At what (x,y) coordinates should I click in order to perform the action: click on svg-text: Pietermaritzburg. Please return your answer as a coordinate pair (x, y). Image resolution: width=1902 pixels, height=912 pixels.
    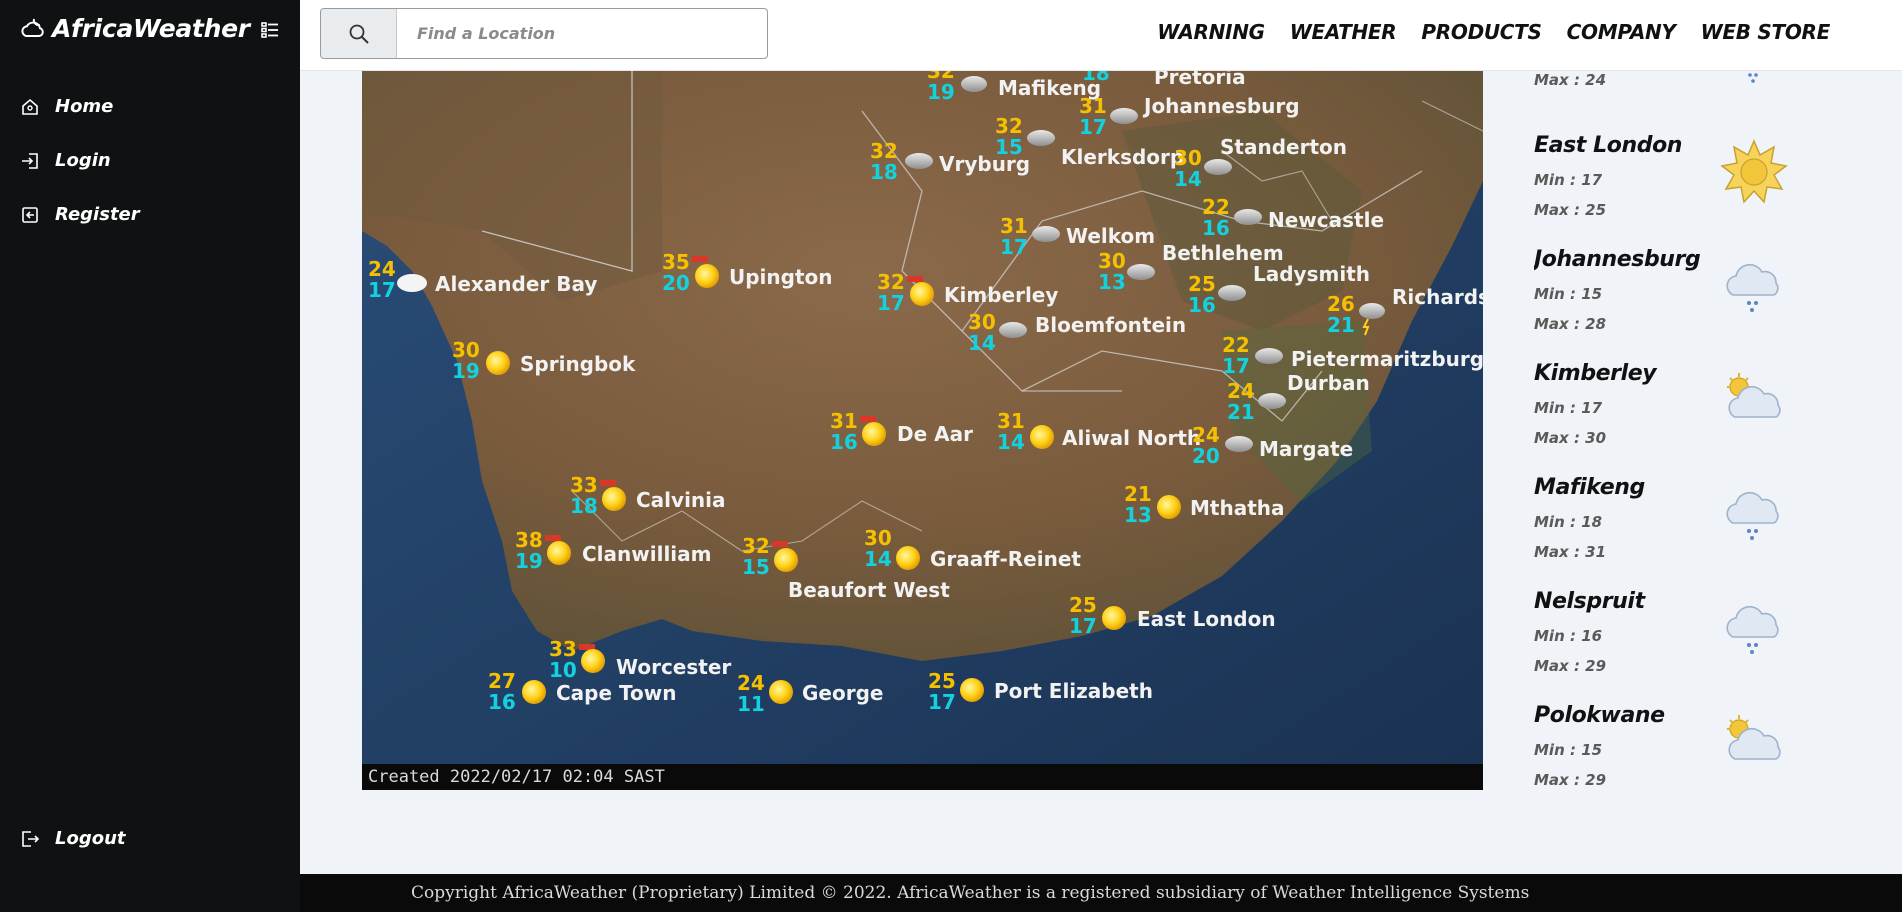
    Looking at the image, I should click on (1387, 359).